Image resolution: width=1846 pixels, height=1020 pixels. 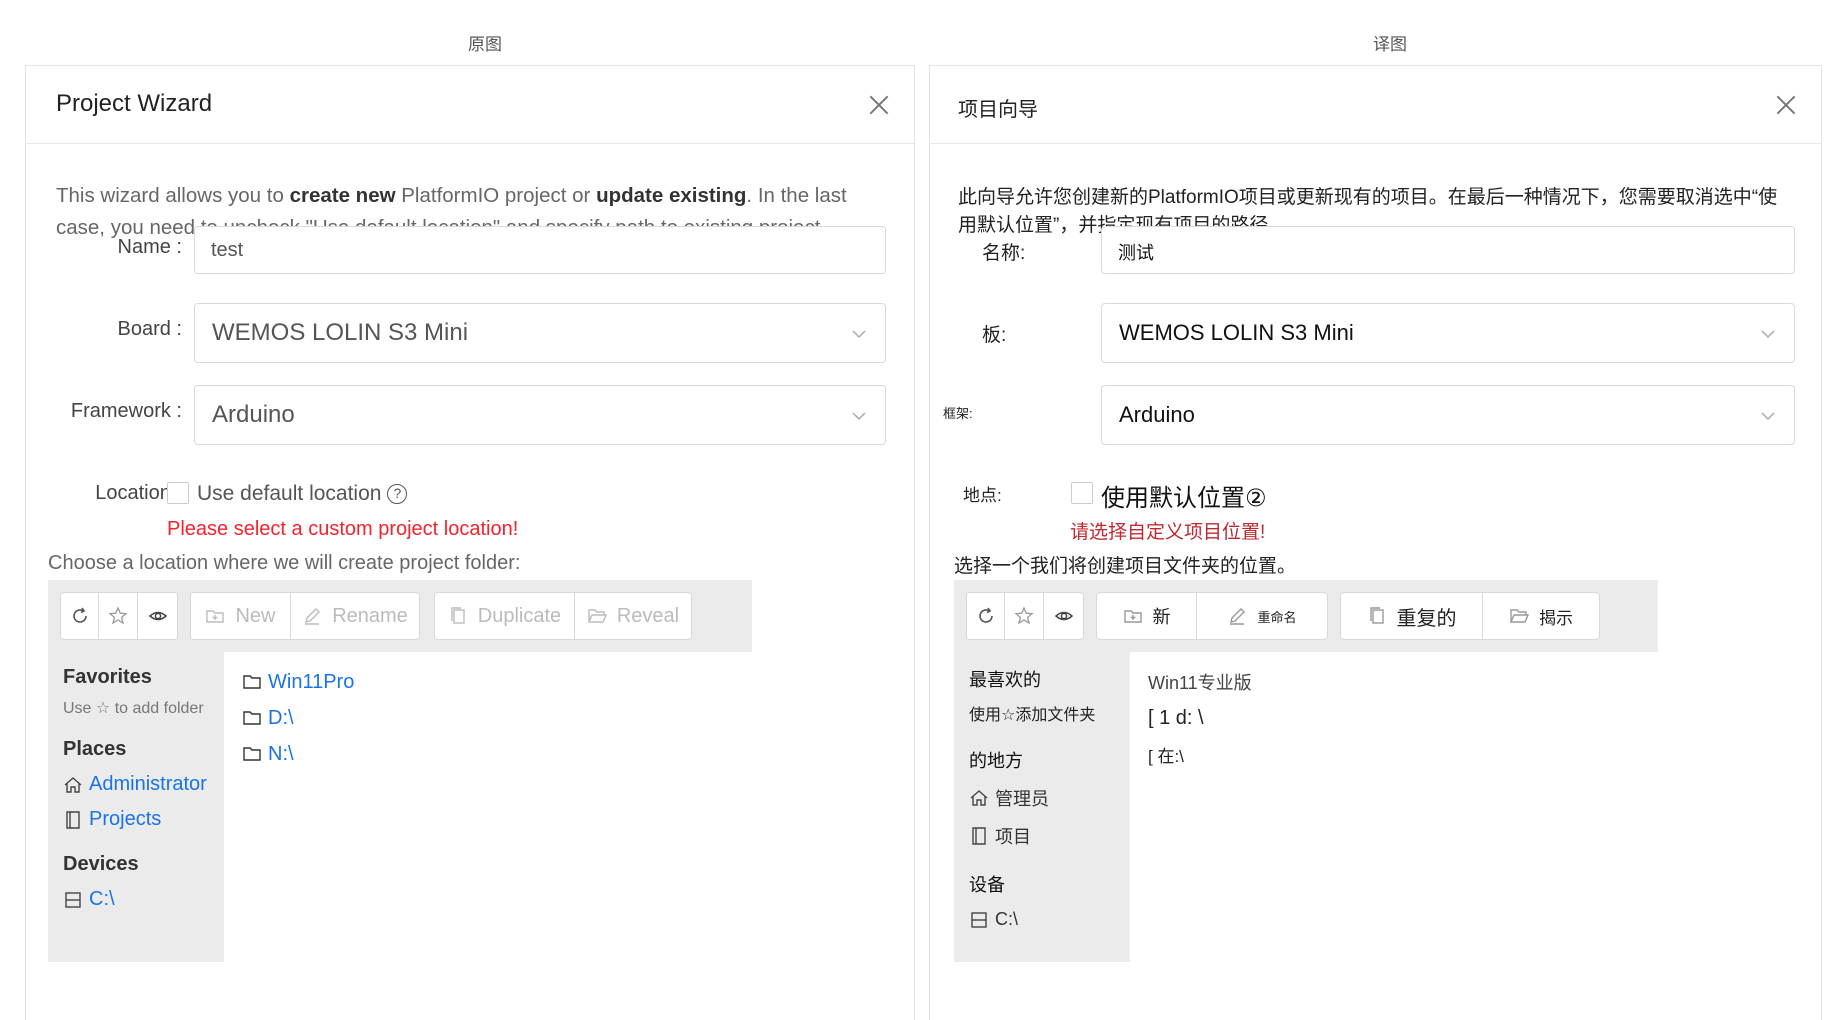 I want to click on book-icon, so click(x=979, y=836).